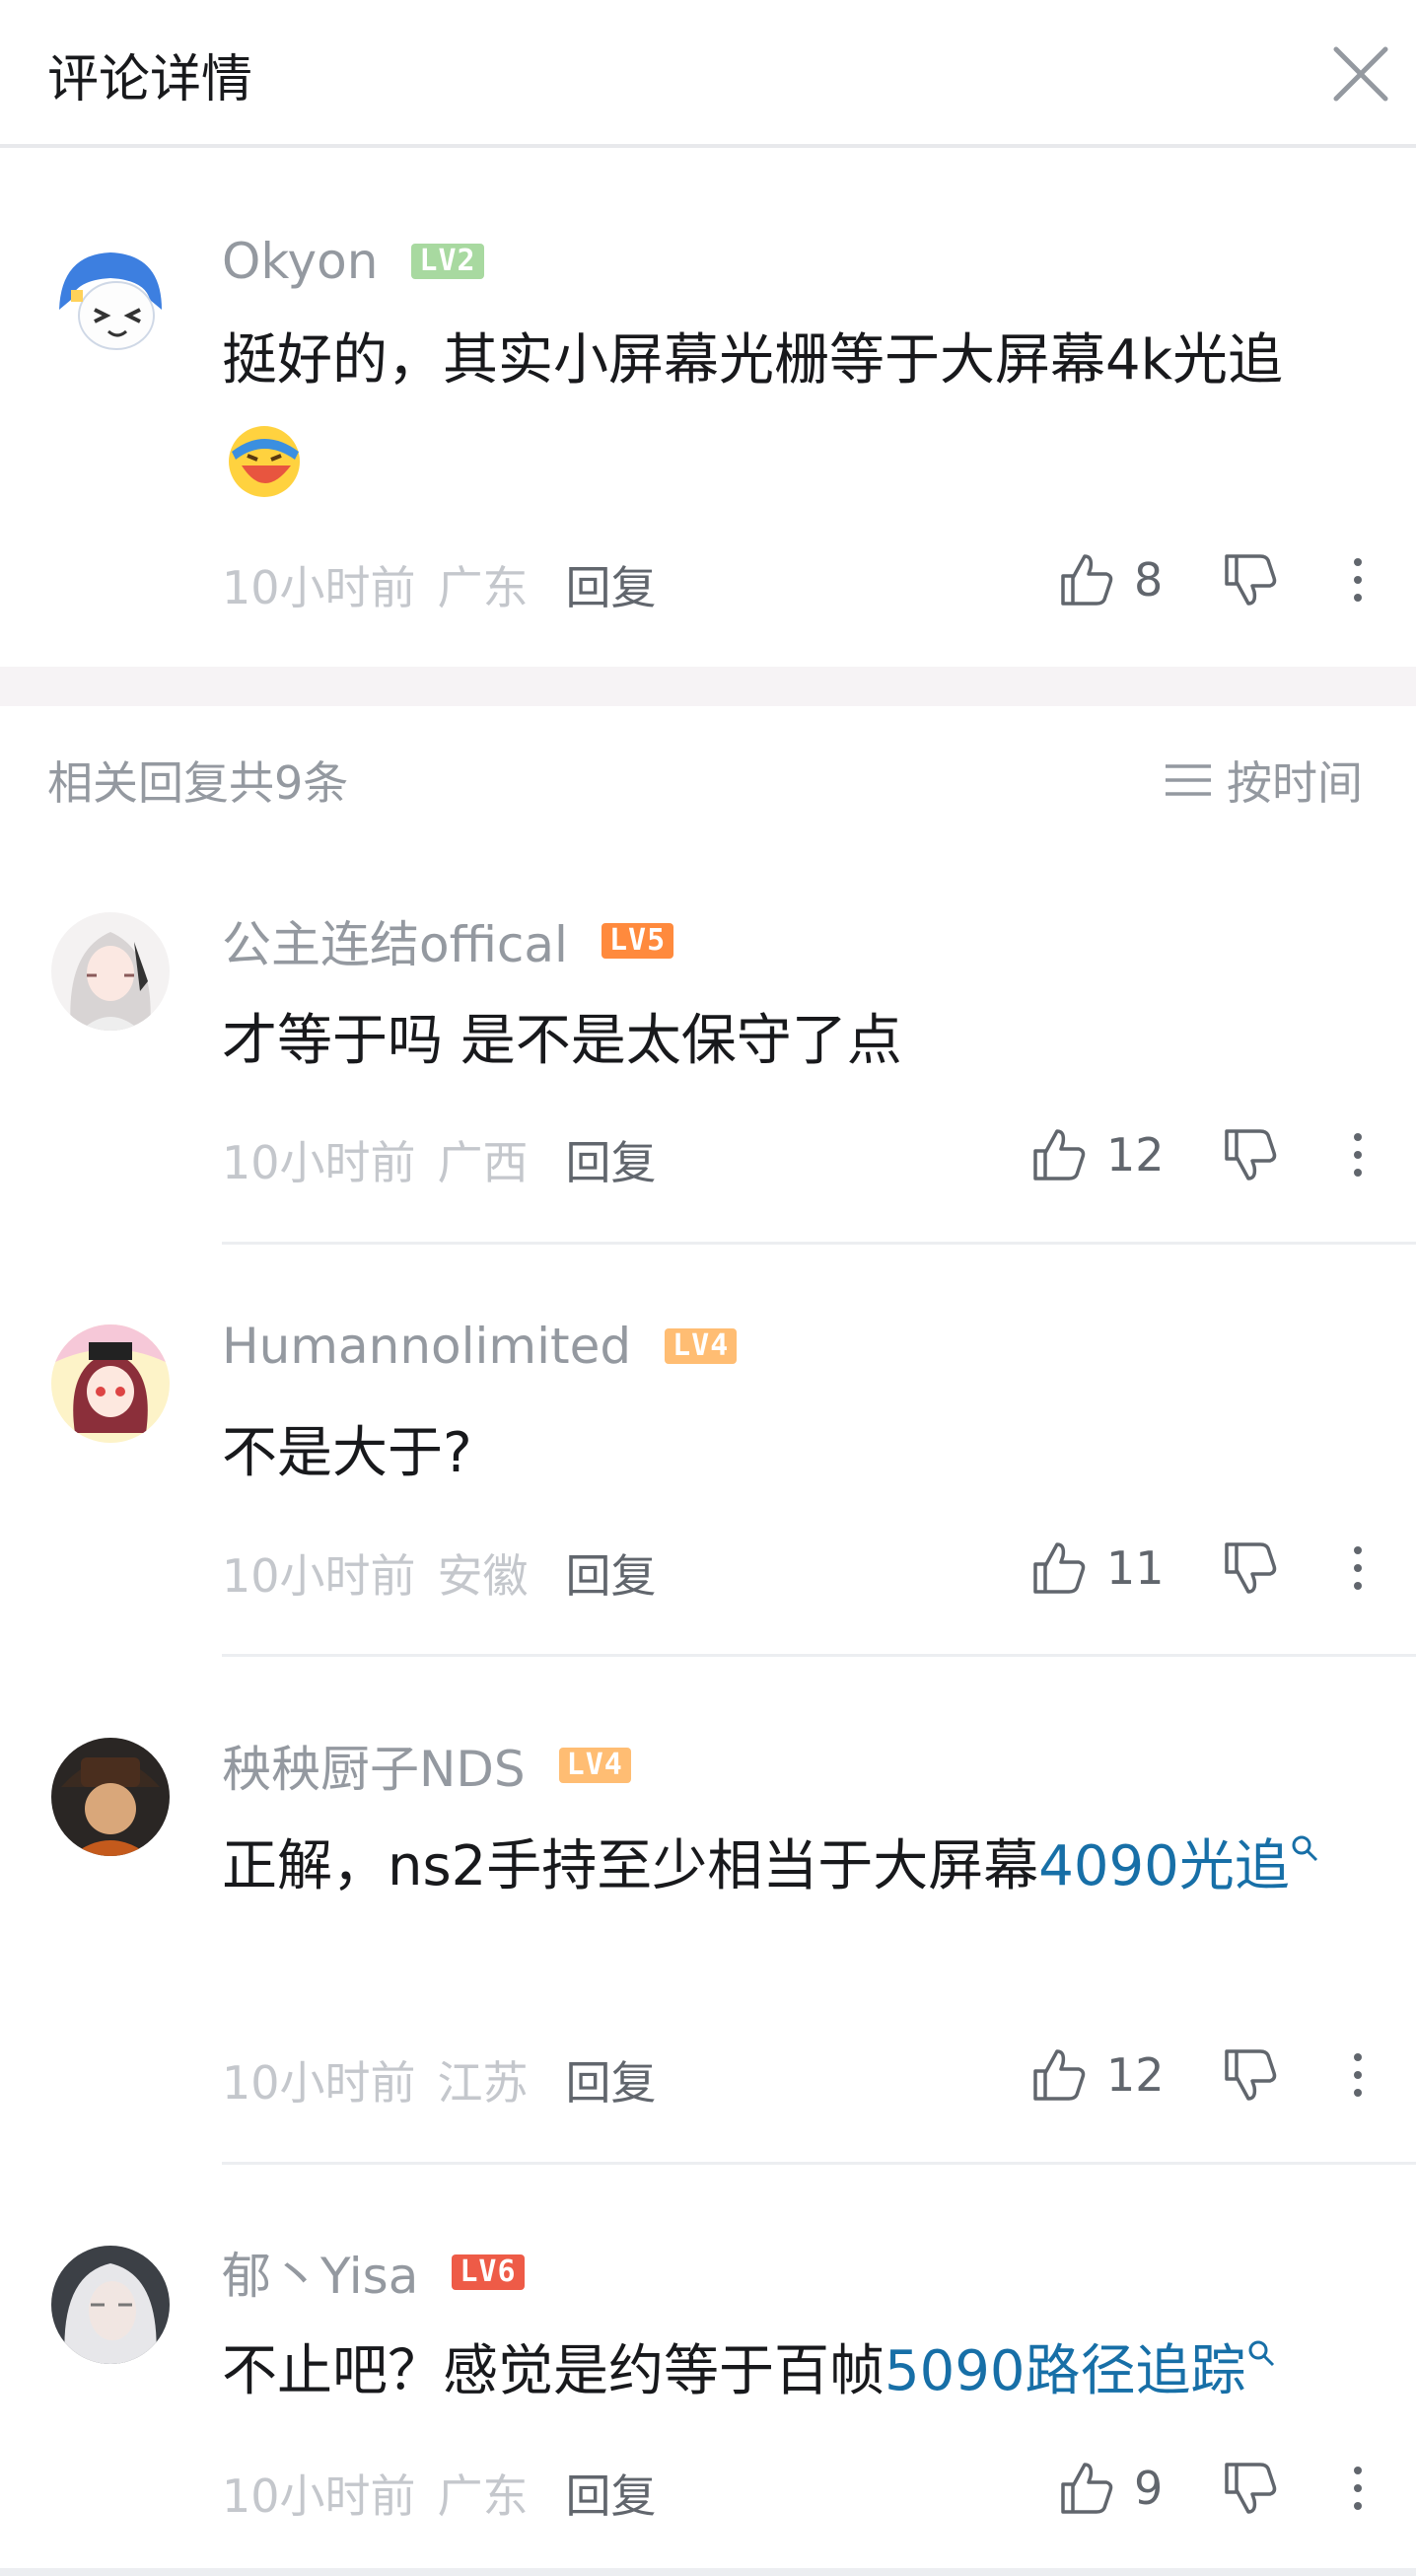 This screenshot has width=1416, height=2576. What do you see at coordinates (320, 2272) in the screenshot?
I see `username-text: 郁丶Yisa` at bounding box center [320, 2272].